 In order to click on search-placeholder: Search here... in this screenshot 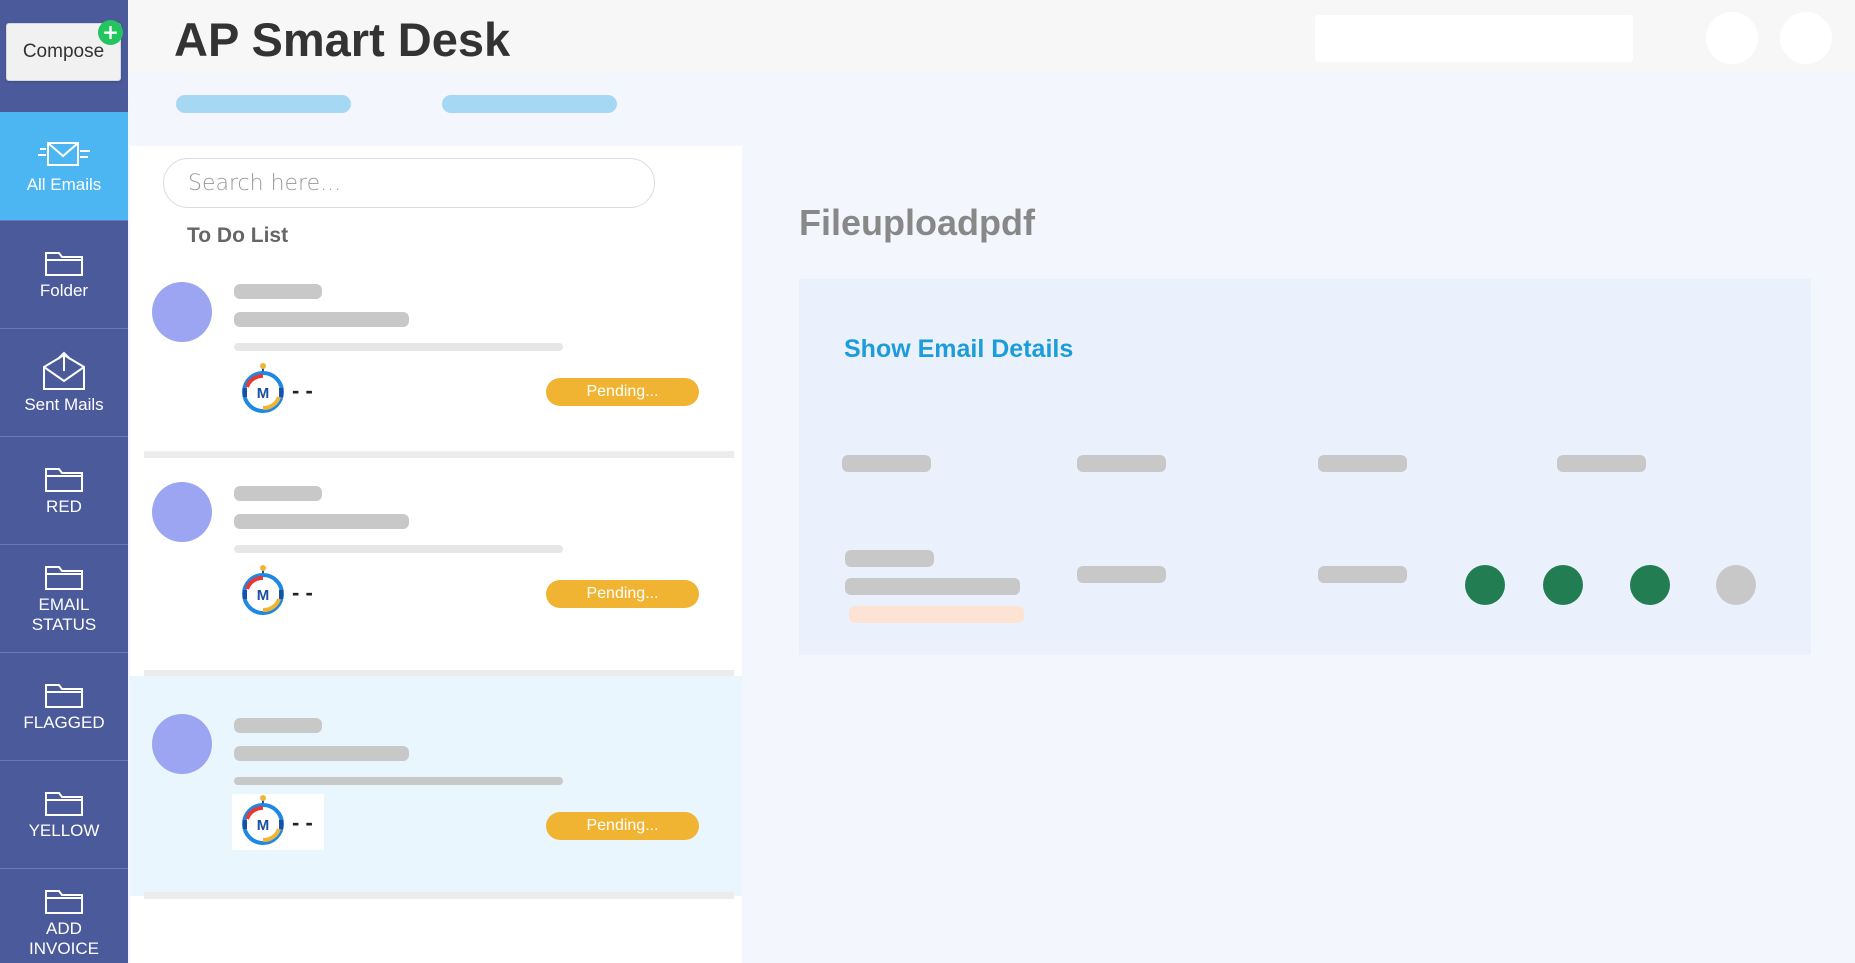, I will do `click(265, 183)`.